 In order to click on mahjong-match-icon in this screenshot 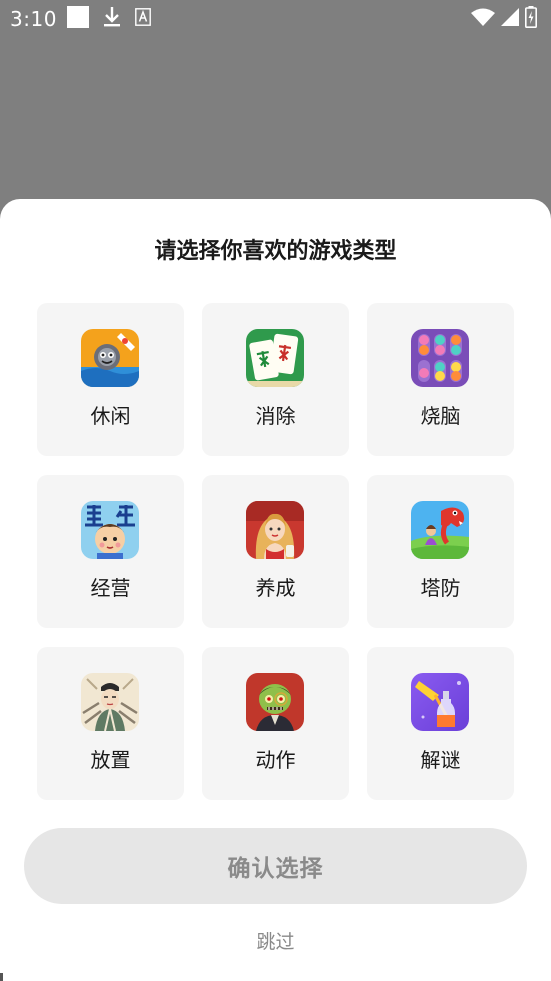, I will do `click(275, 358)`.